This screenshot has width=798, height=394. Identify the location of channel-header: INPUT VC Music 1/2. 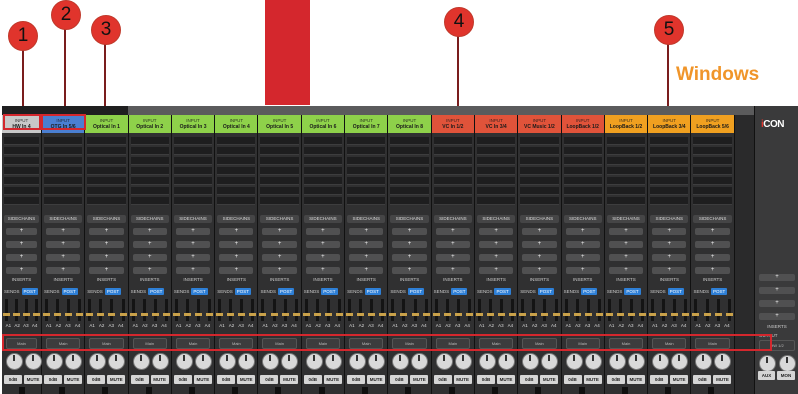
(539, 124).